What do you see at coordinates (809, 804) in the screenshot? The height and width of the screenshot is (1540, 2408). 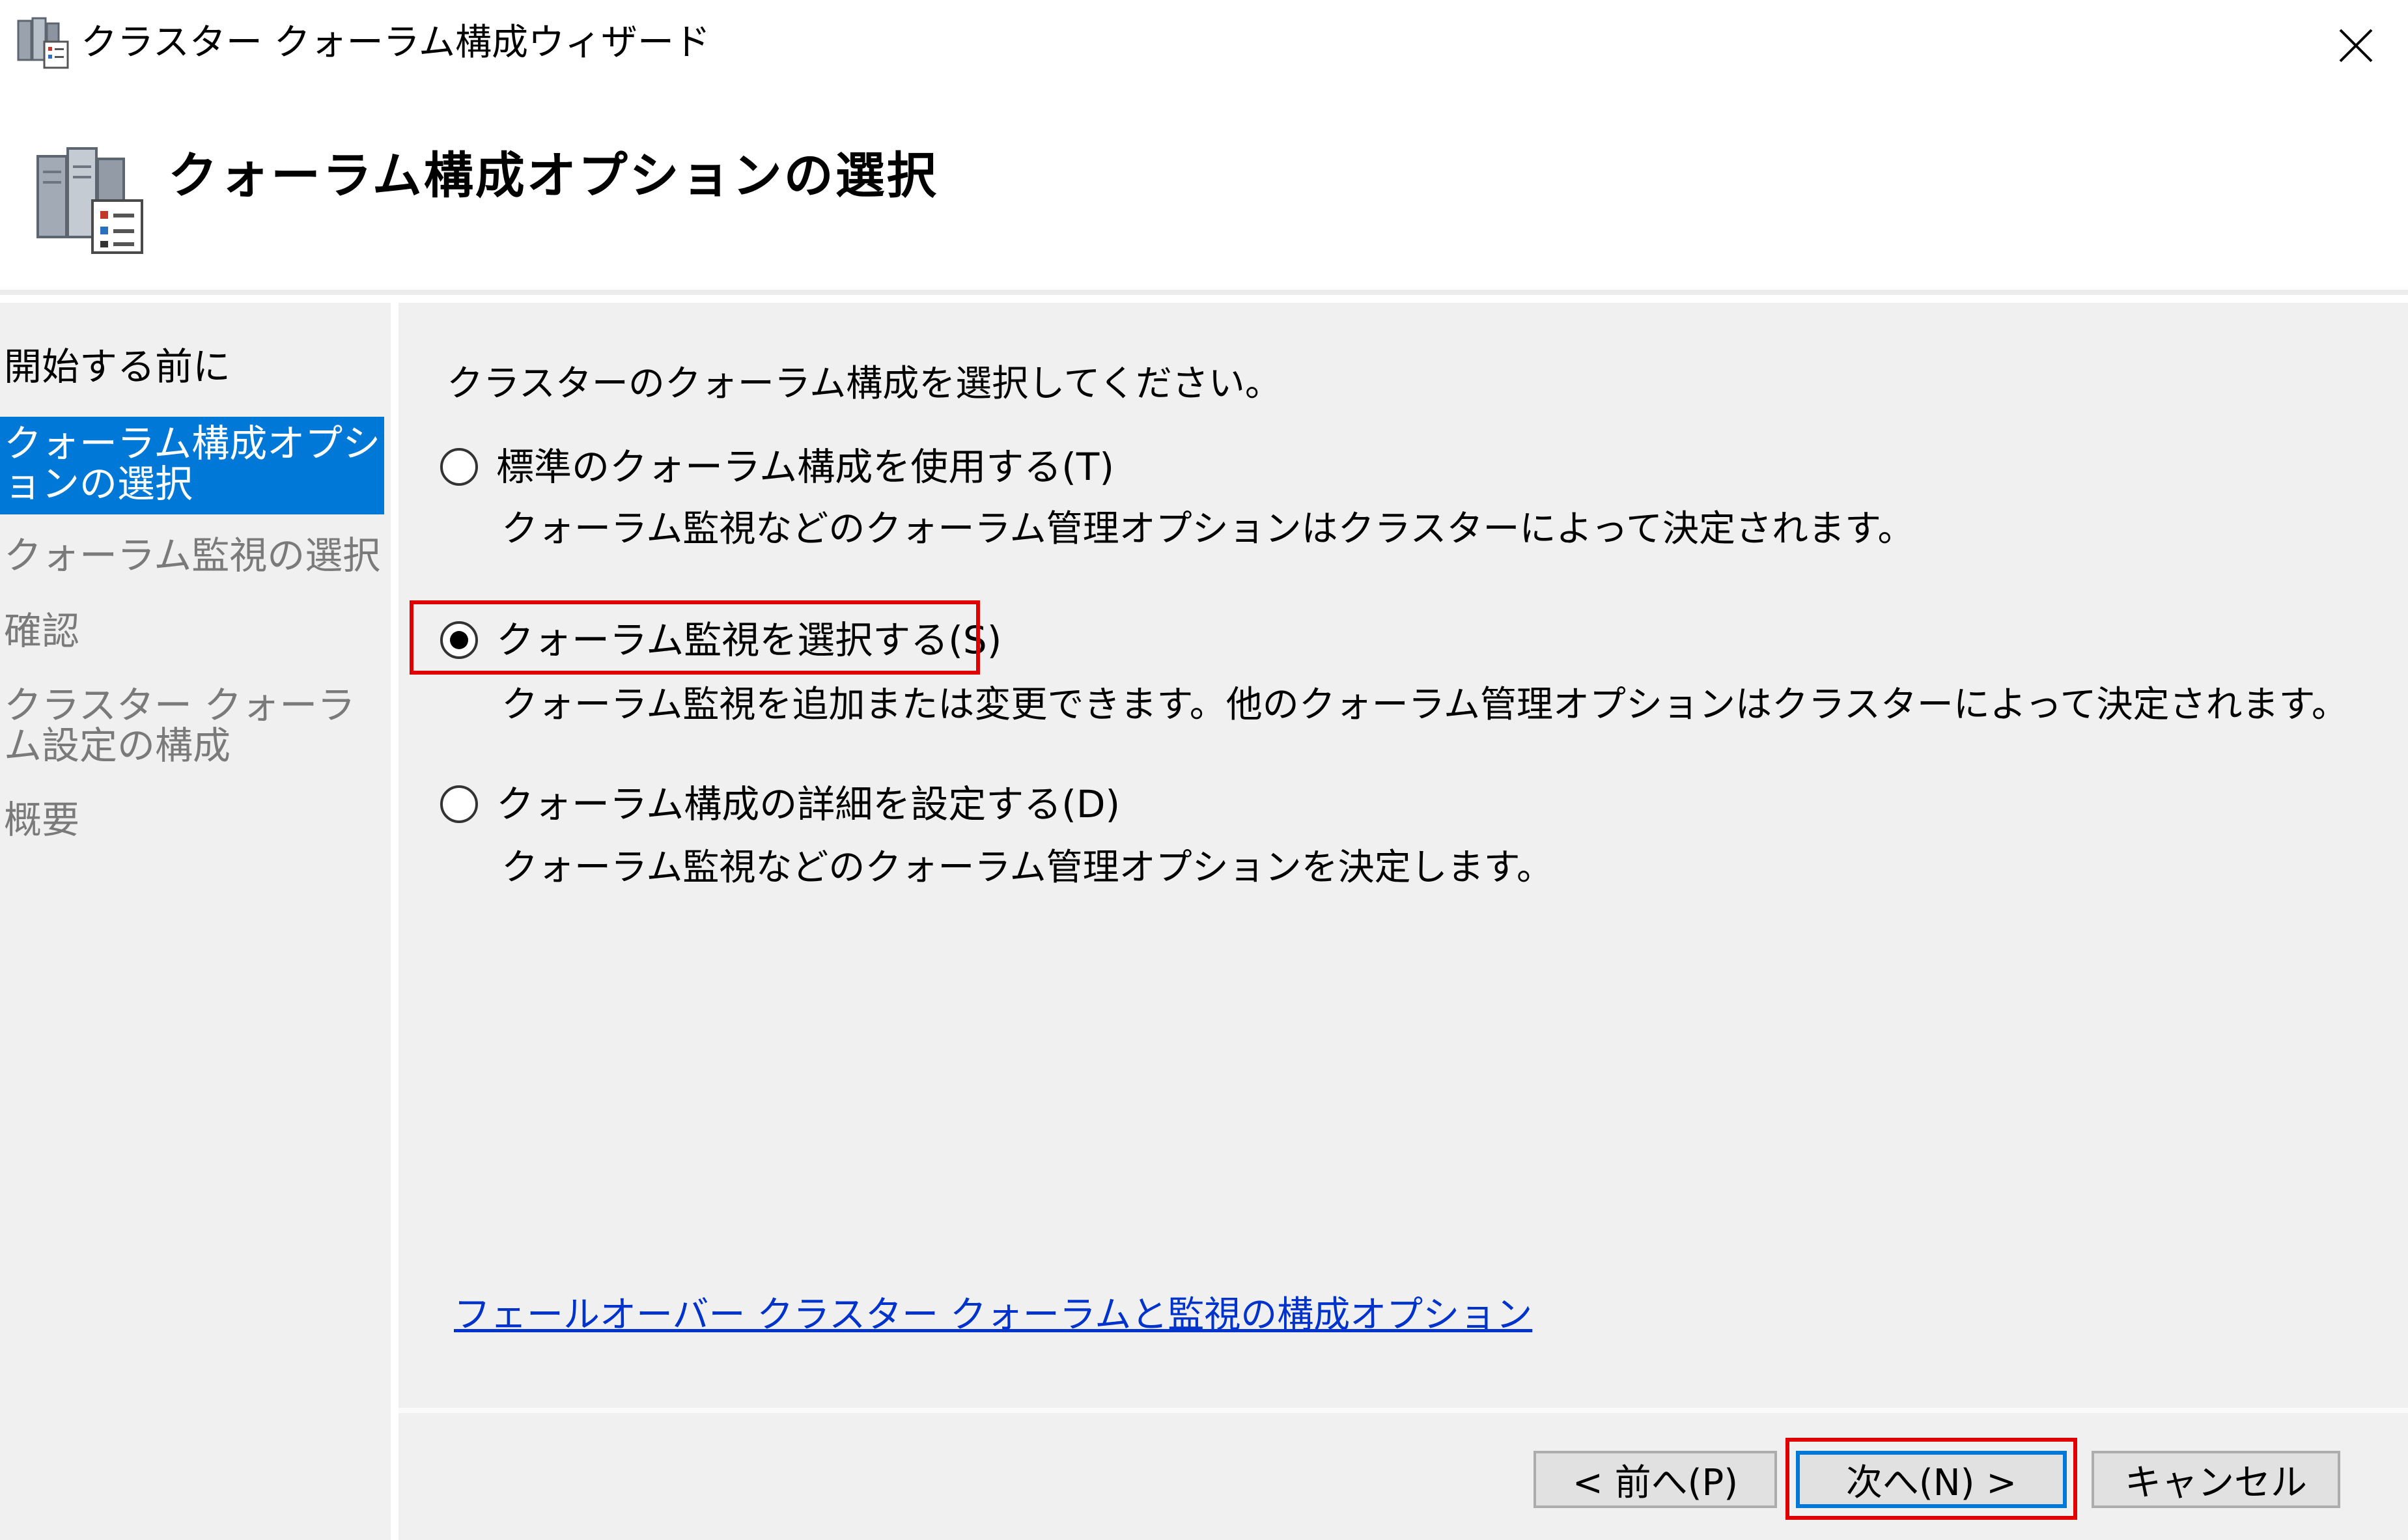 I see `option-label: クォーラム構成の詳細を設定する(D)` at bounding box center [809, 804].